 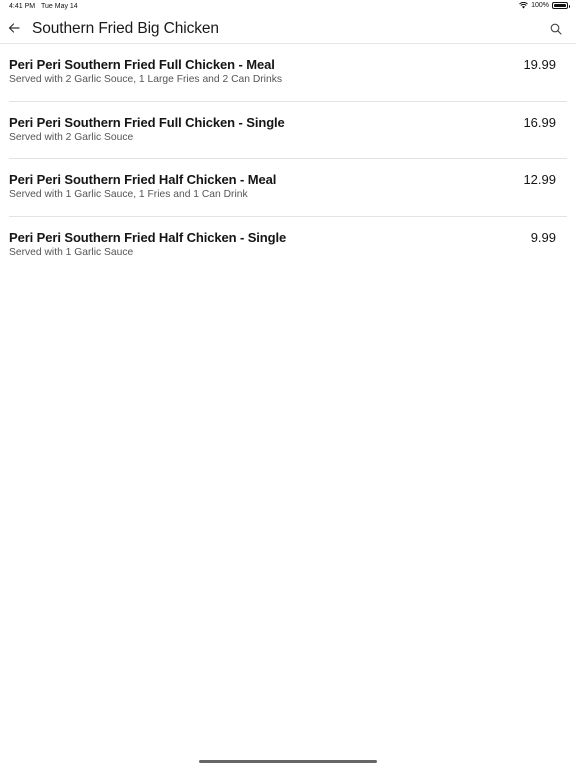 What do you see at coordinates (523, 5) in the screenshot?
I see `wifi-icon` at bounding box center [523, 5].